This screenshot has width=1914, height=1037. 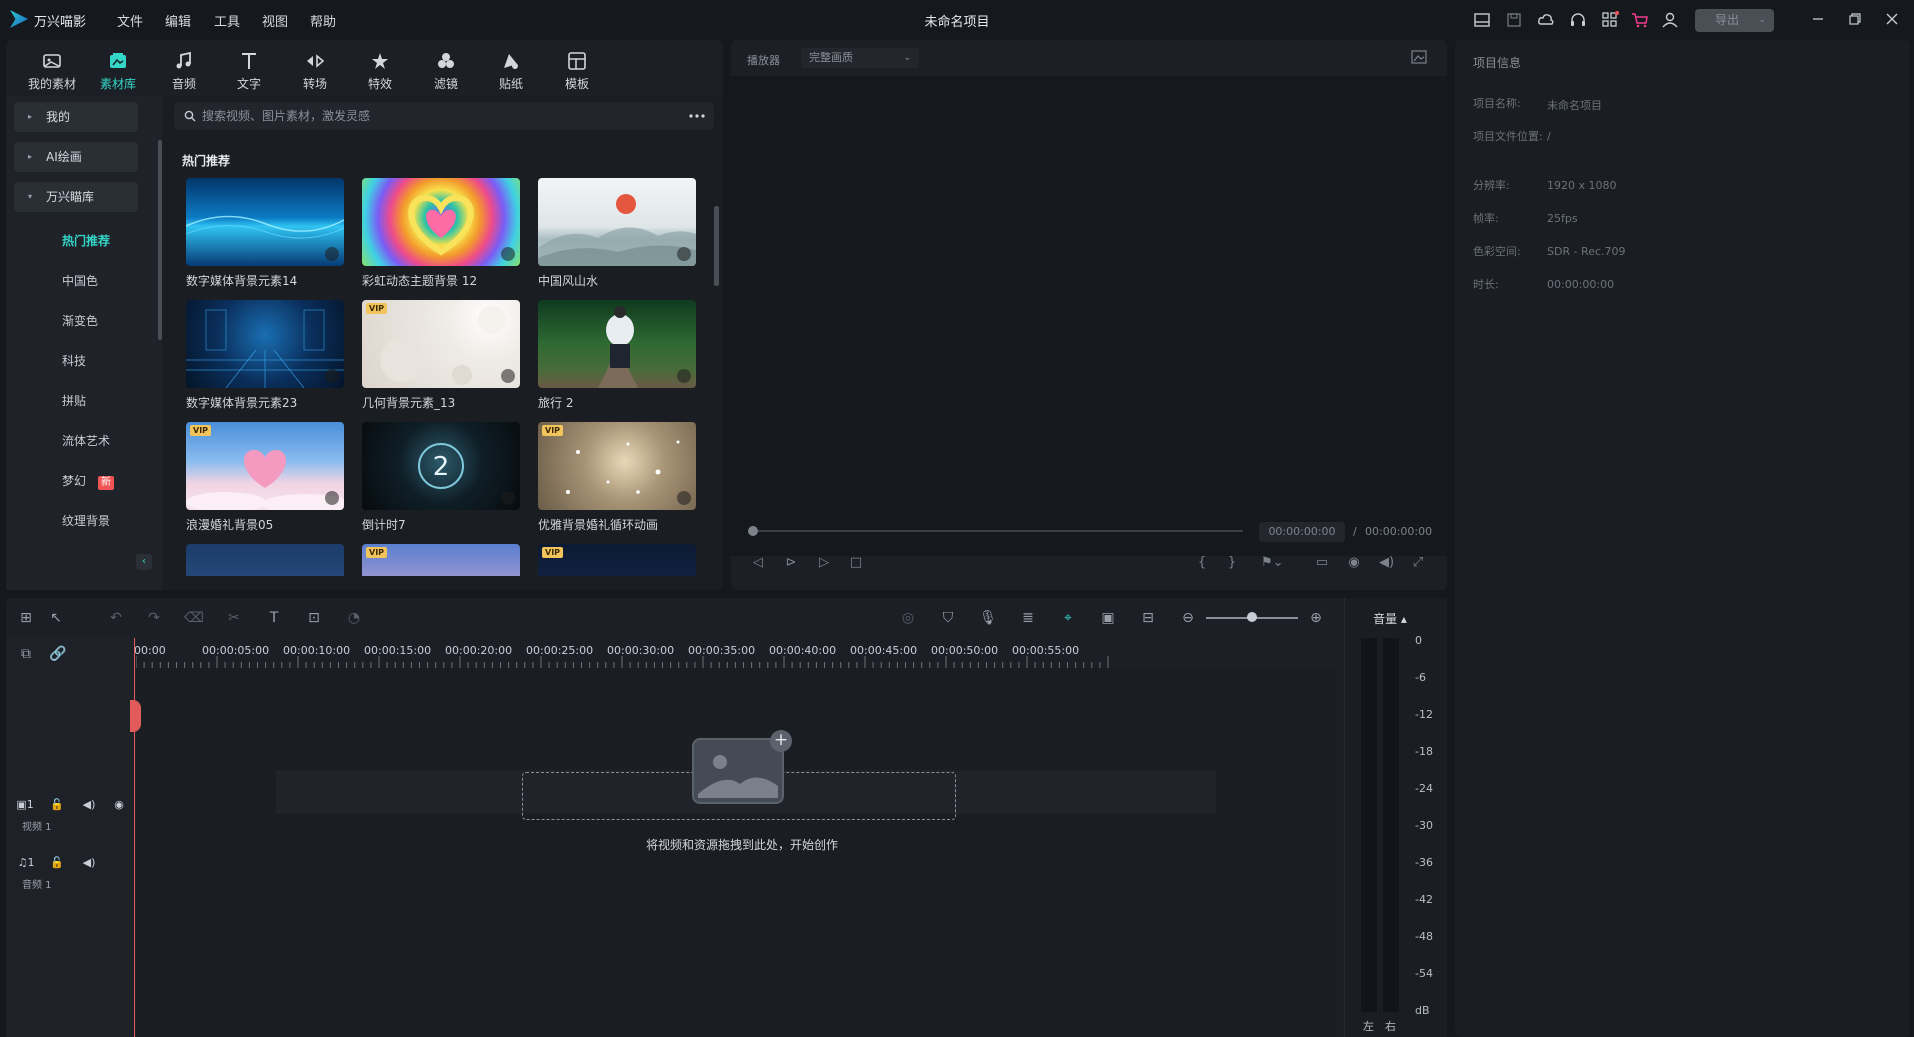 I want to click on stop-icon: □, so click(x=856, y=563).